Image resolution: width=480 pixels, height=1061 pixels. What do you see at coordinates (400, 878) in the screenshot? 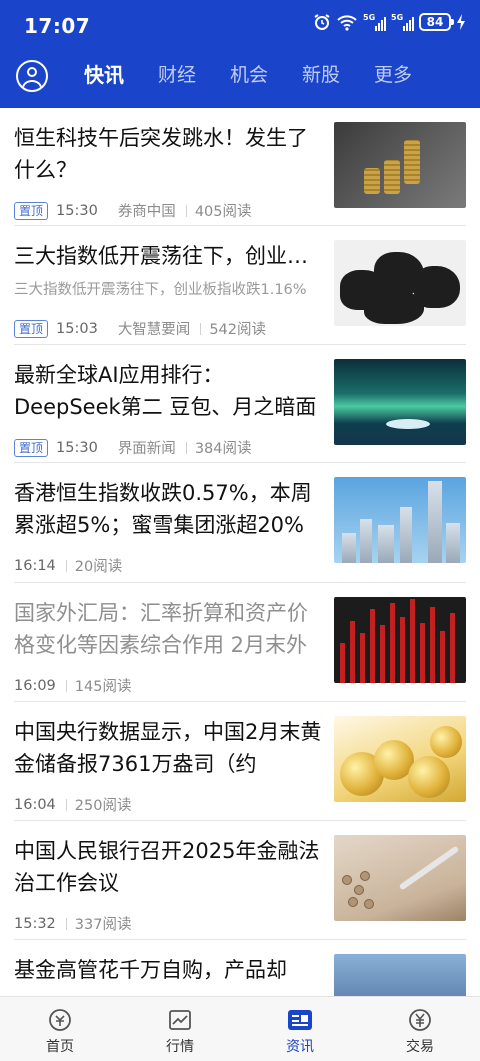
I see `news-thumbnail-pen-coins` at bounding box center [400, 878].